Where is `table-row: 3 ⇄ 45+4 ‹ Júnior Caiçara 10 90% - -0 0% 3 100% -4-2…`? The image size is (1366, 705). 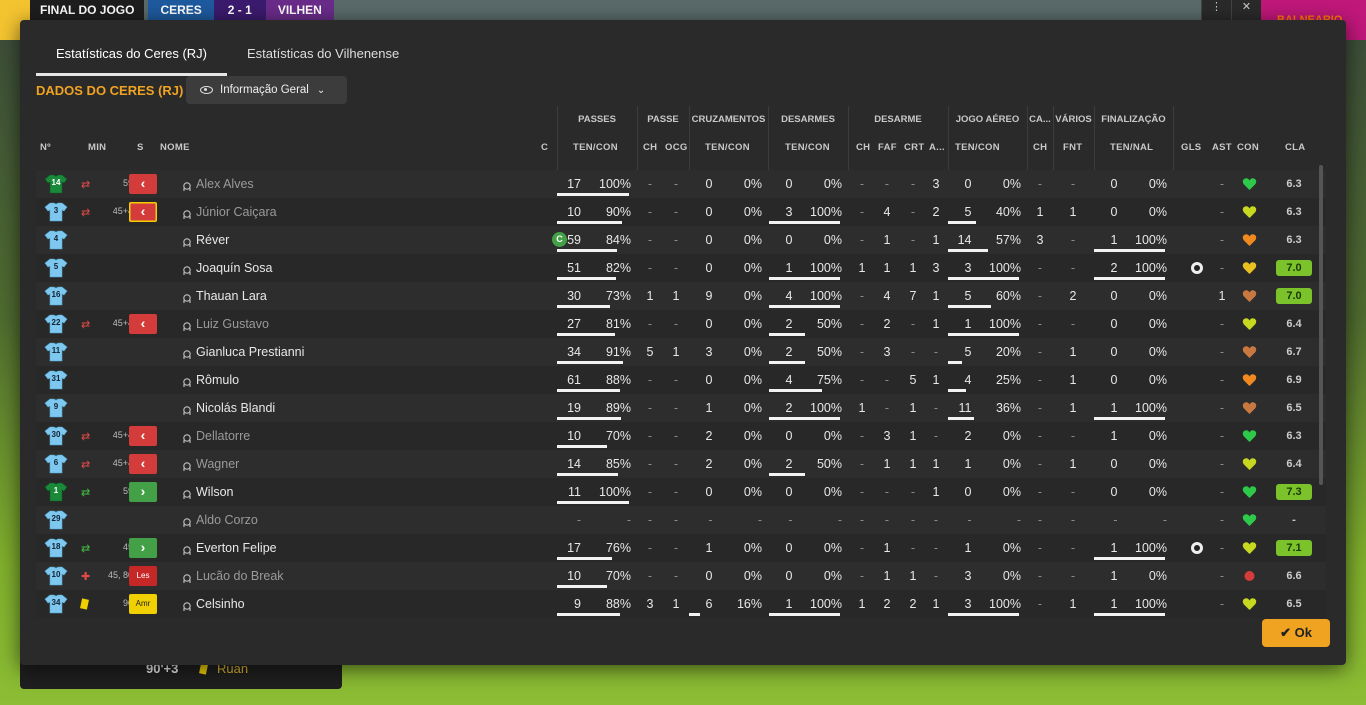 table-row: 3 ⇄ 45+4 ‹ Júnior Caiçara 10 90% - -0 0% 3 100% -4-2… is located at coordinates (681, 212).